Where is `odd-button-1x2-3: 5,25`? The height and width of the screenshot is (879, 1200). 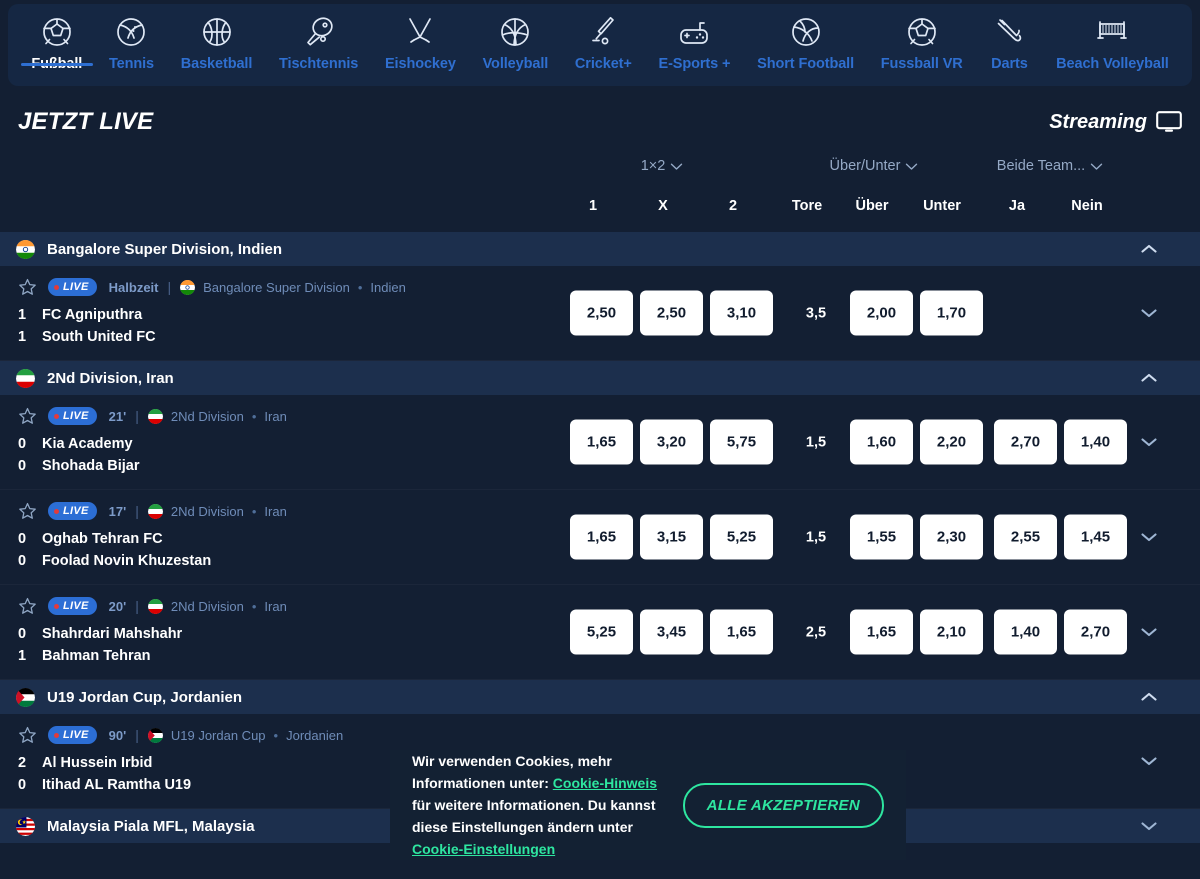 odd-button-1x2-3: 5,25 is located at coordinates (741, 537).